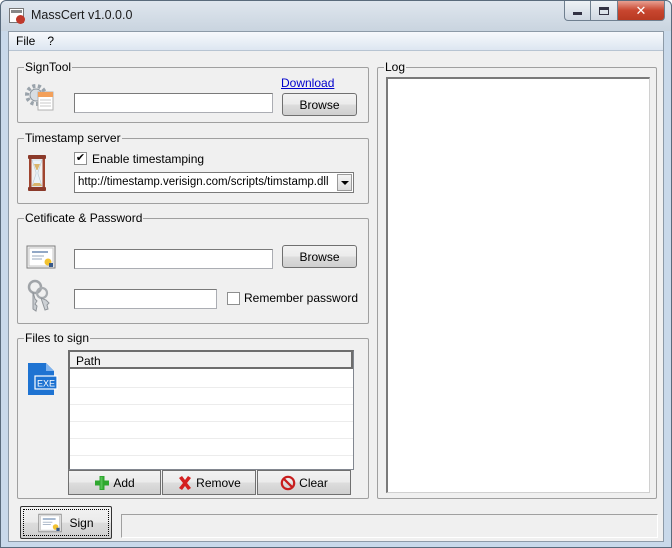 The image size is (672, 548). I want to click on close-button: ✕, so click(641, 11).